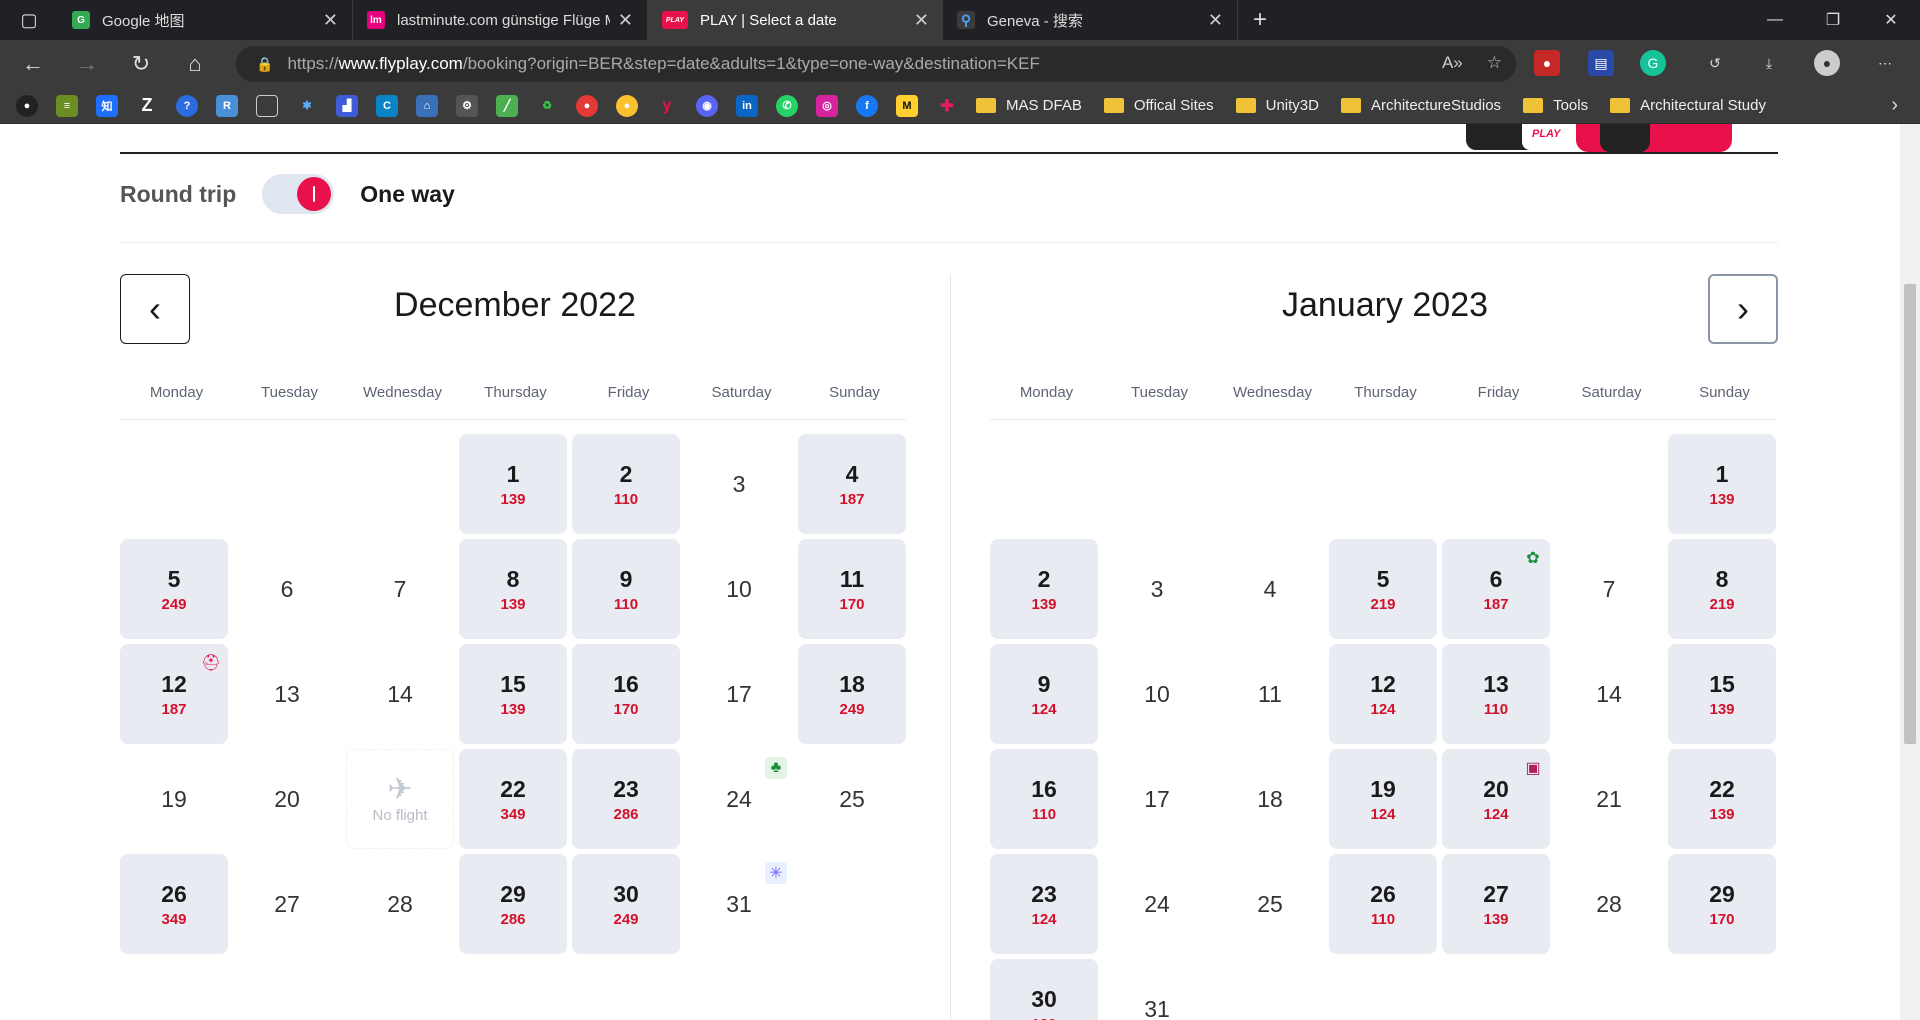  I want to click on read-aloud-icon: A», so click(1452, 63).